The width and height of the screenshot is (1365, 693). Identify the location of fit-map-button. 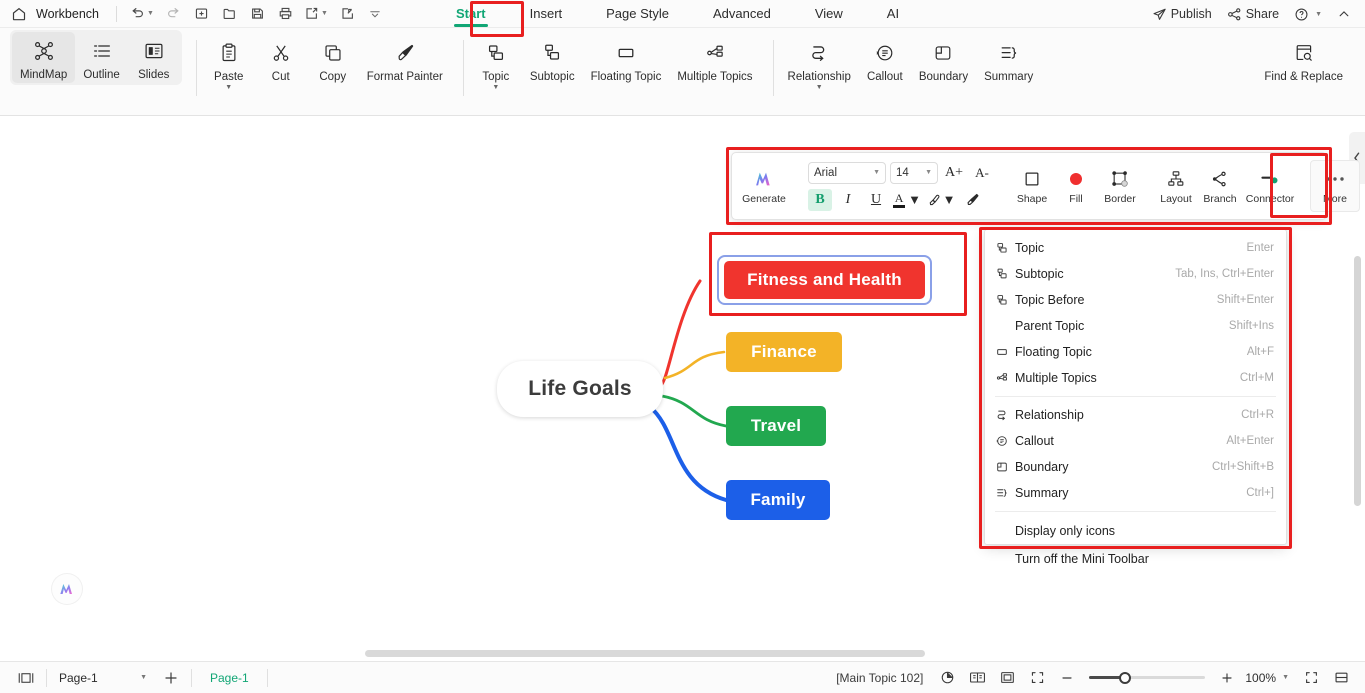
(1007, 678).